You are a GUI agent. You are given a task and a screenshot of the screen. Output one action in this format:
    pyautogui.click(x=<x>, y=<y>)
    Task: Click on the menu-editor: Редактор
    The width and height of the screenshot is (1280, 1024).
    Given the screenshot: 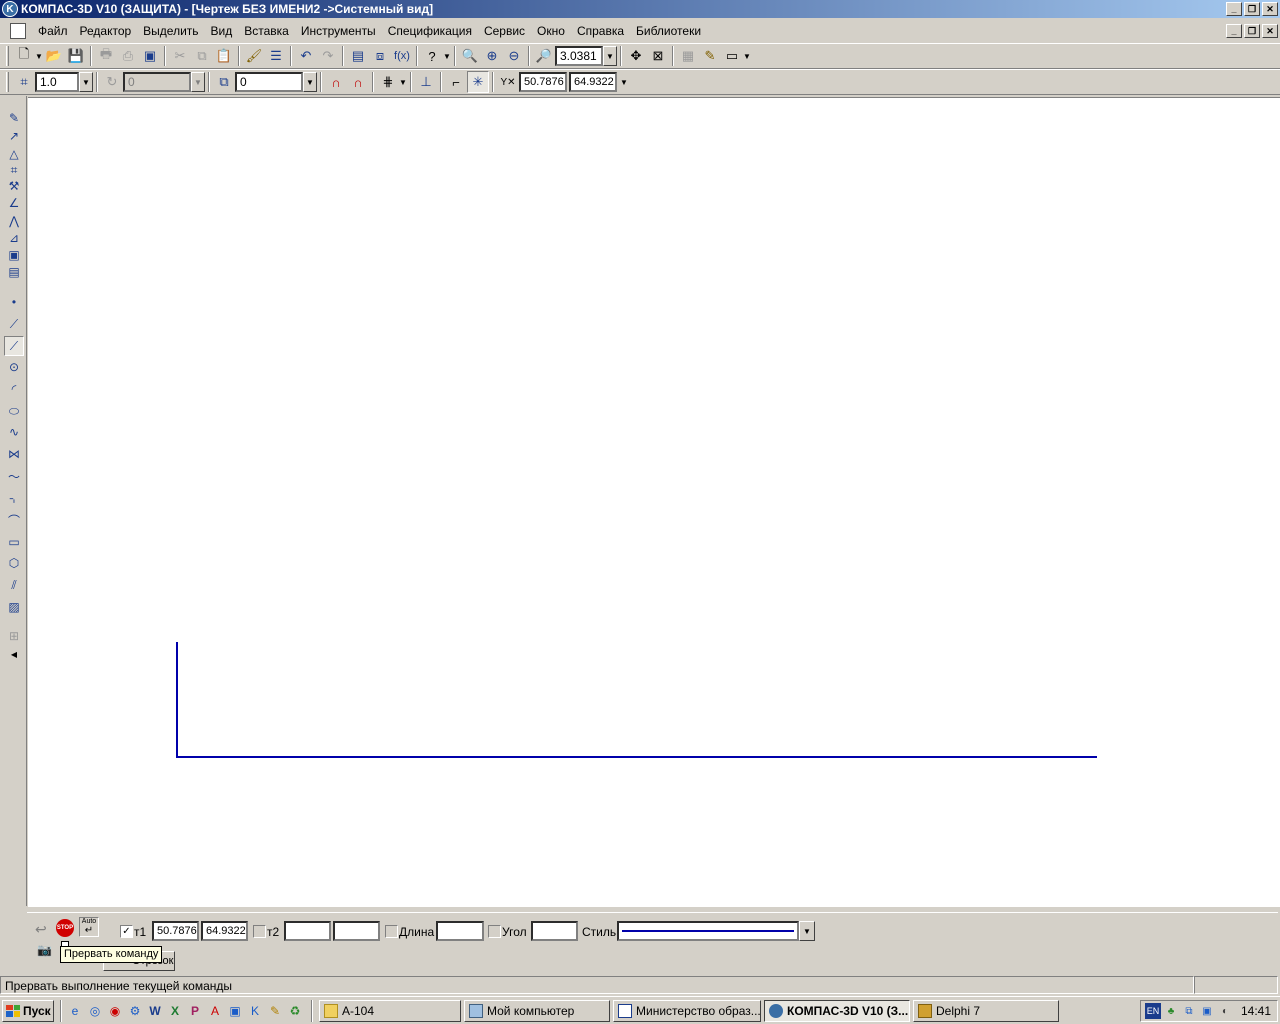 What is the action you would take?
    pyautogui.click(x=106, y=31)
    